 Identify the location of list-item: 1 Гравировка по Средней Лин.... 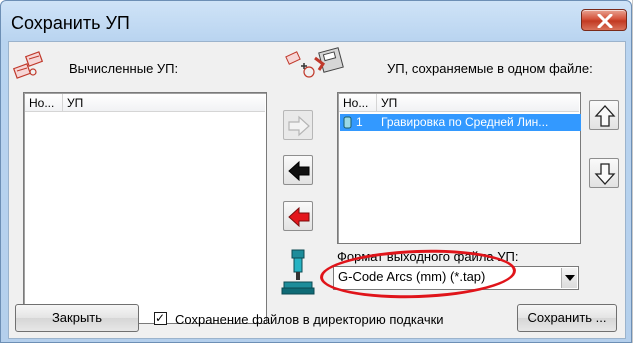
(460, 122).